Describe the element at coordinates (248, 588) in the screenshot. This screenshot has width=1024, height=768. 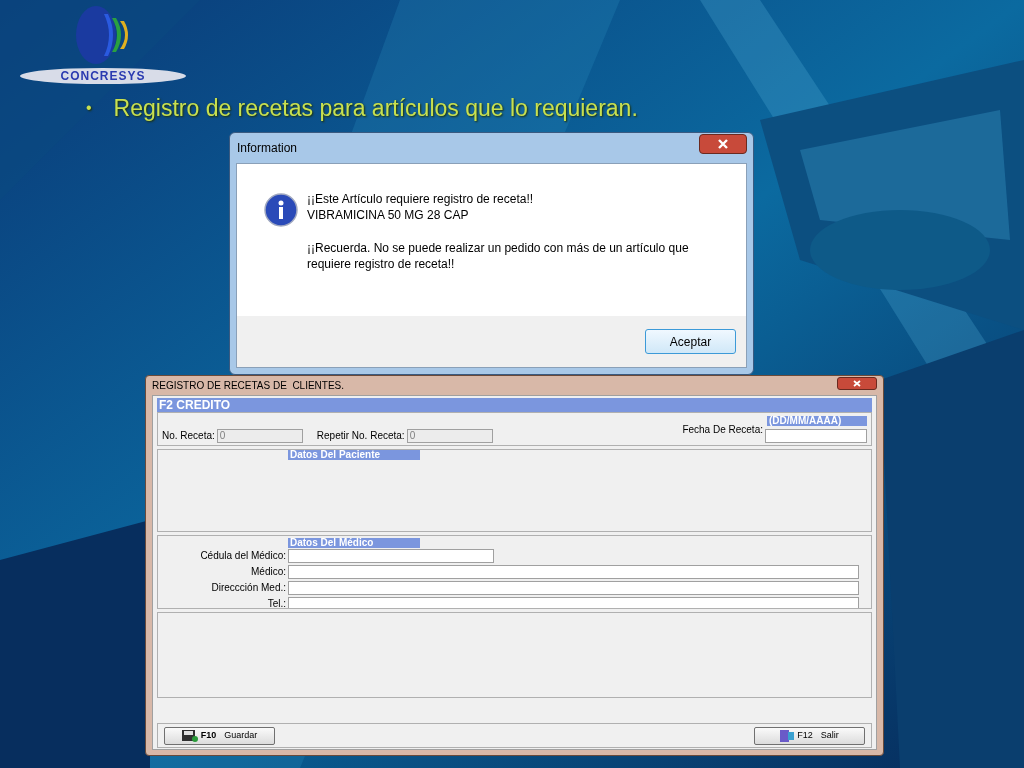
I see `field-label: Direccción Med.:` at that location.